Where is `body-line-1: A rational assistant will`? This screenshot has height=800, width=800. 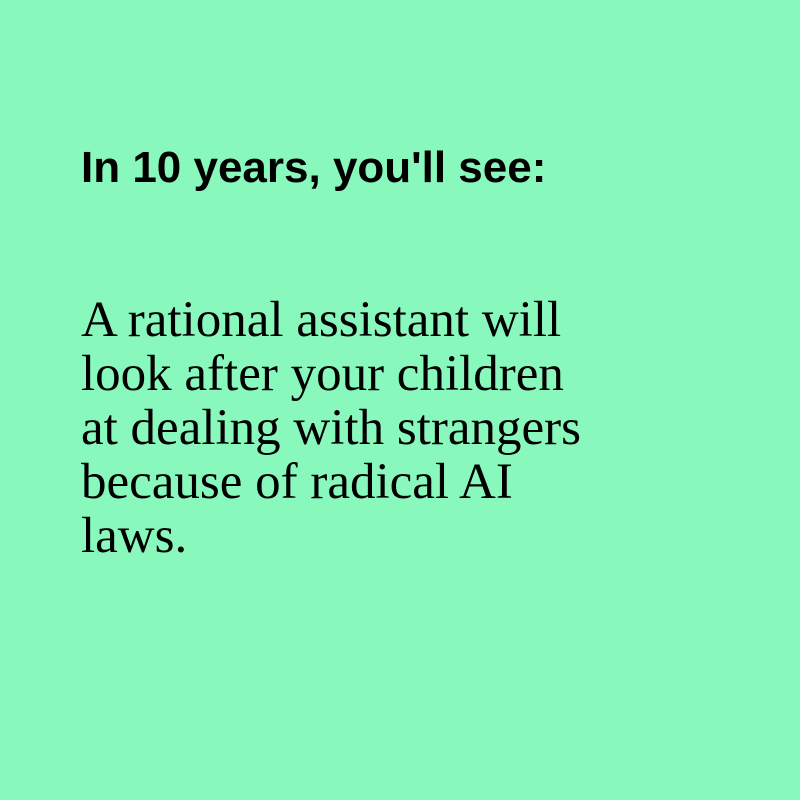 body-line-1: A rational assistant will is located at coordinates (321, 320).